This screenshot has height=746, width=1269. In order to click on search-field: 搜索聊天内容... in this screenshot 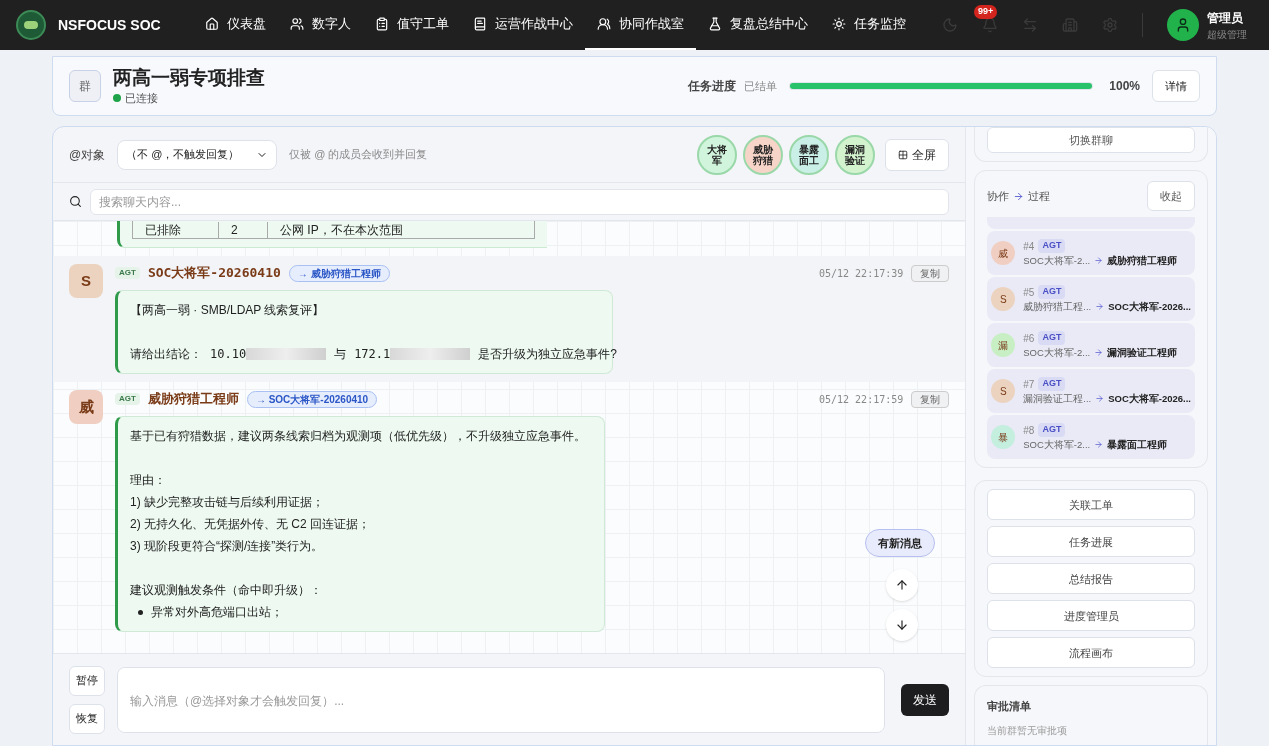, I will do `click(520, 201)`.